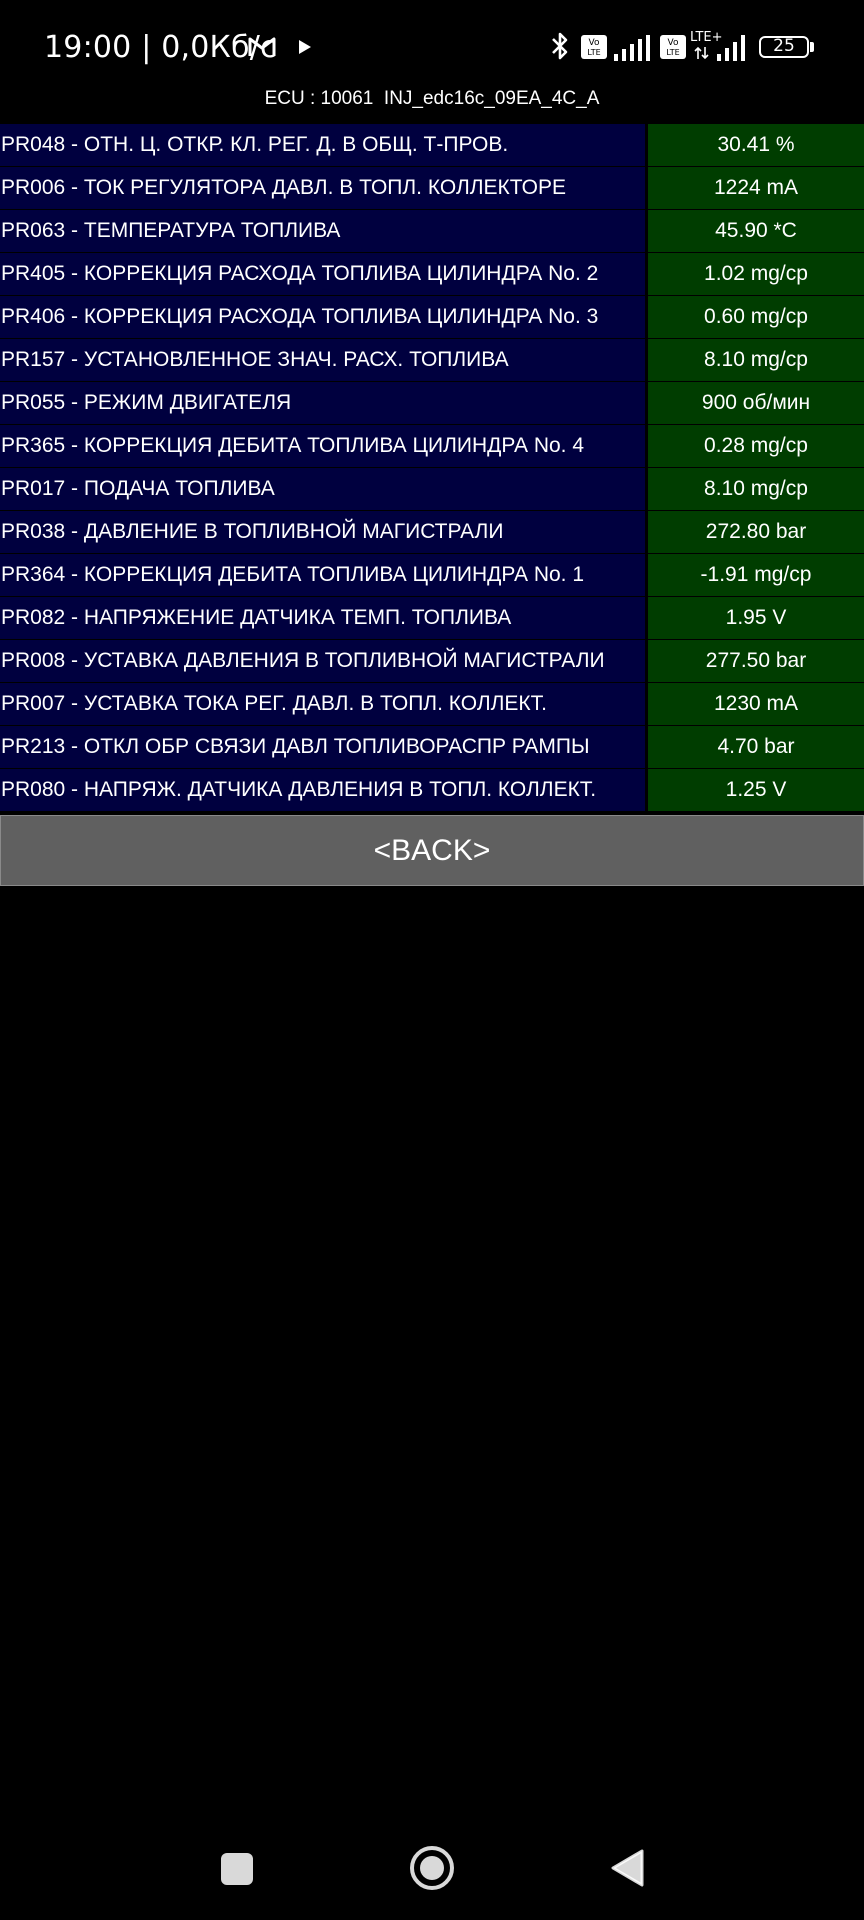 Image resolution: width=864 pixels, height=1920 pixels. Describe the element at coordinates (560, 48) in the screenshot. I see `bluetooth-icon` at that location.